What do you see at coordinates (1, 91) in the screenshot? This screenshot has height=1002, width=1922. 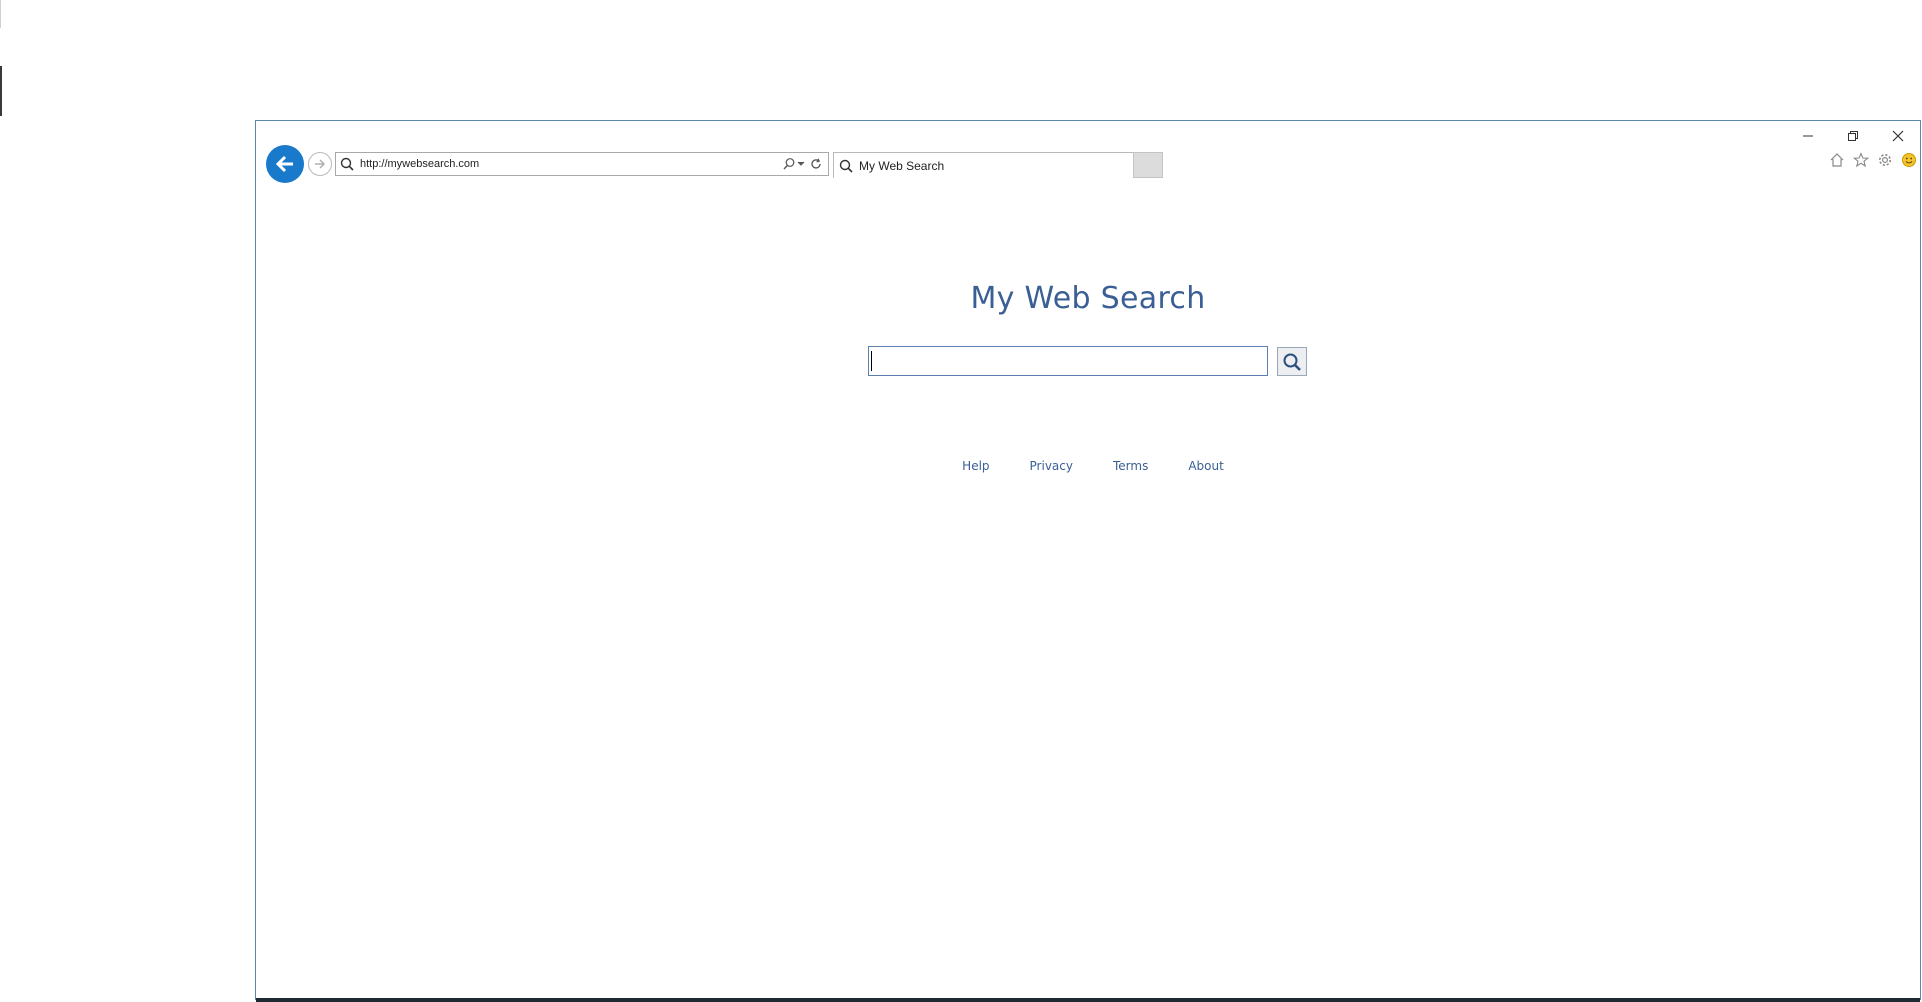 I see `desktop-edge-bar` at bounding box center [1, 91].